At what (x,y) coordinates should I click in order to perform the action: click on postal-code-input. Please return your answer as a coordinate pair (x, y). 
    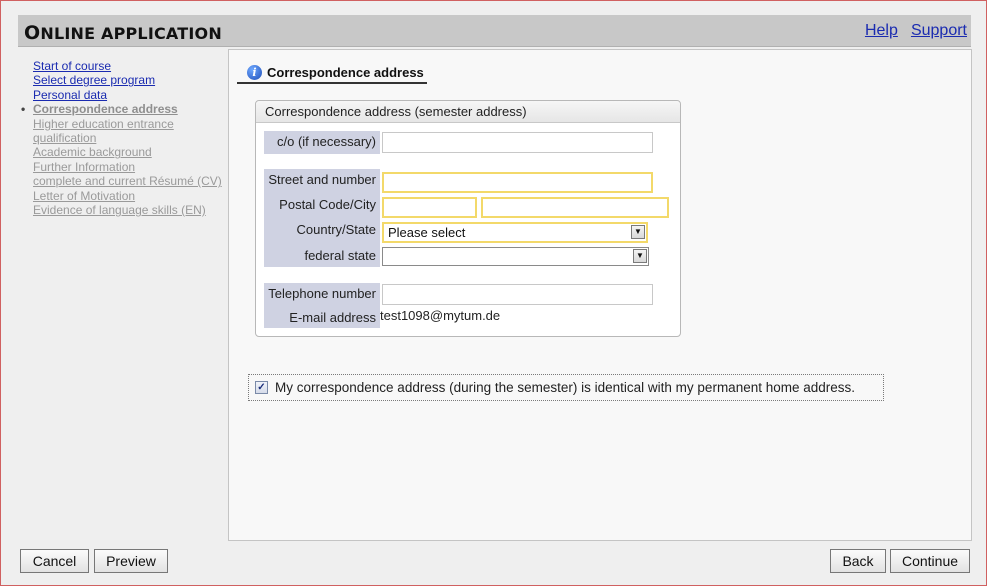
    Looking at the image, I should click on (429, 207).